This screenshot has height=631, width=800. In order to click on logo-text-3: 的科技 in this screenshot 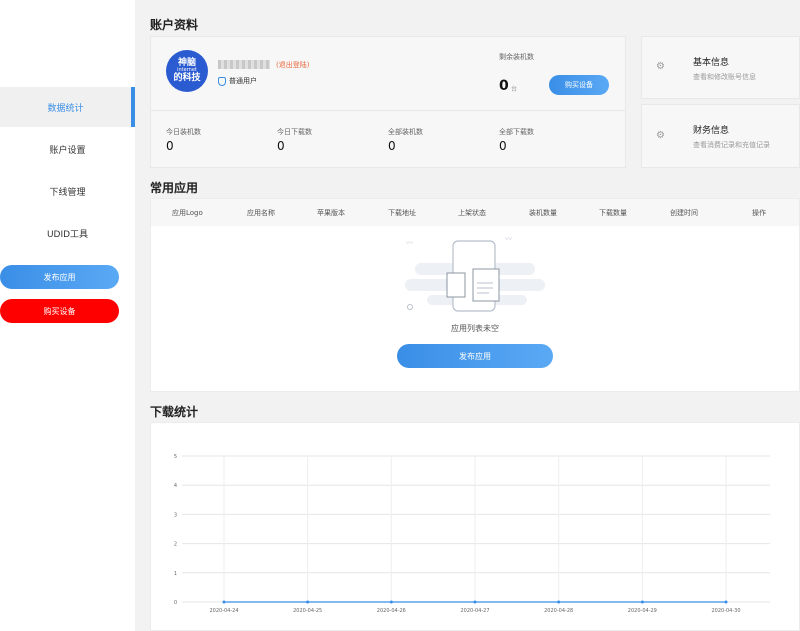, I will do `click(187, 77)`.